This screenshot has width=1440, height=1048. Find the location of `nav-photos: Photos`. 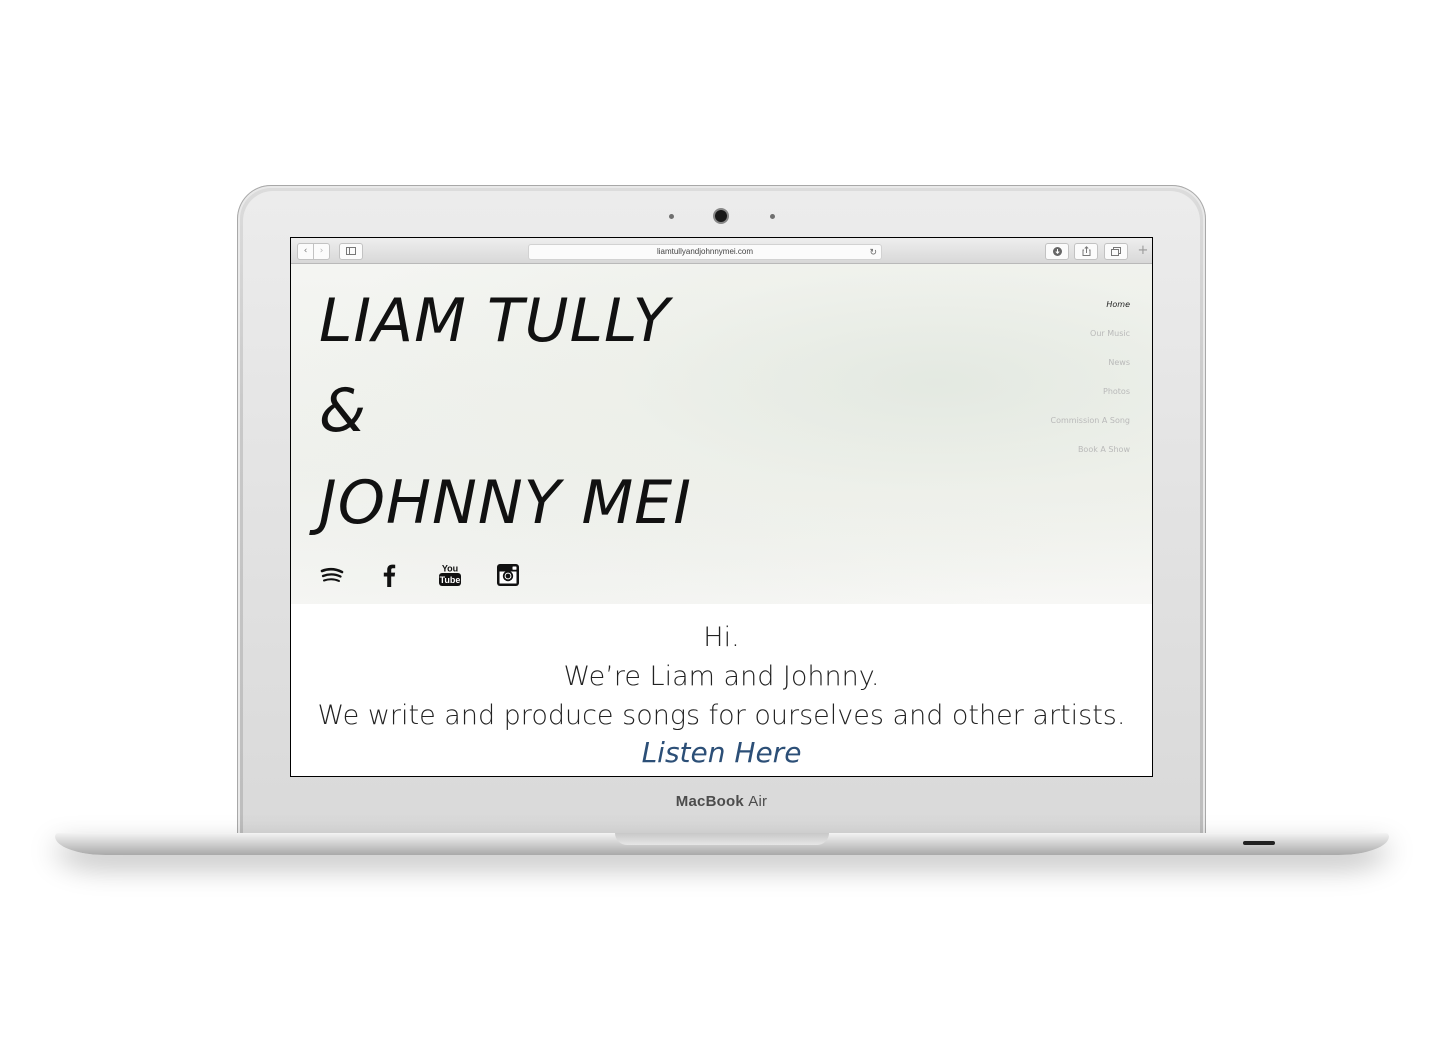

nav-photos: Photos is located at coordinates (1090, 396).